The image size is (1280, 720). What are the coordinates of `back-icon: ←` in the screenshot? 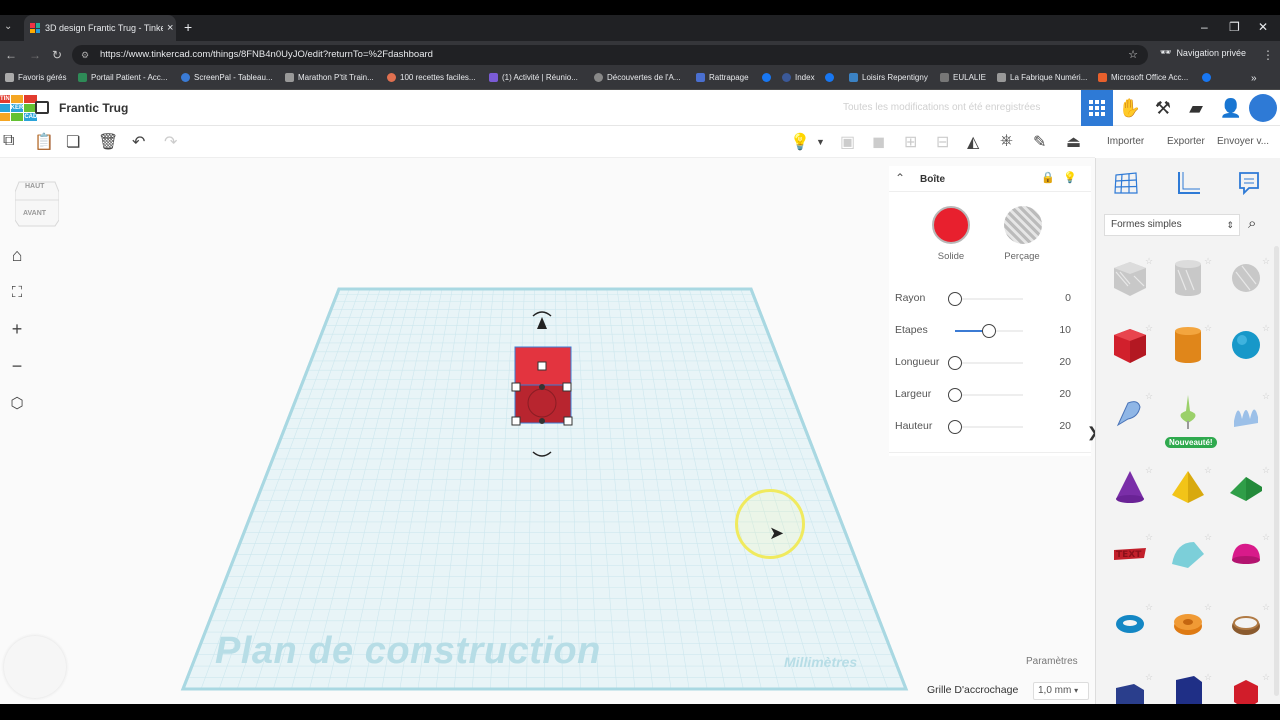 It's located at (11, 55).